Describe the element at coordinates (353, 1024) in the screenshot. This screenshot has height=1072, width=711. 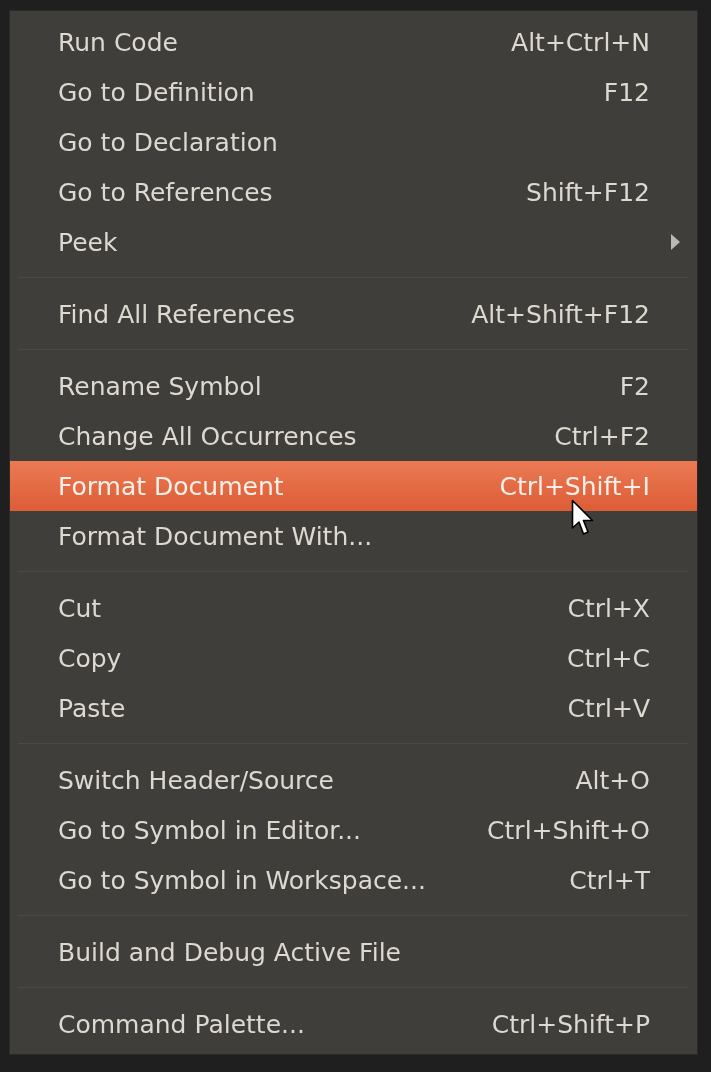
I see `menu-item: Command Palette... Ctrl+Shift+P` at that location.